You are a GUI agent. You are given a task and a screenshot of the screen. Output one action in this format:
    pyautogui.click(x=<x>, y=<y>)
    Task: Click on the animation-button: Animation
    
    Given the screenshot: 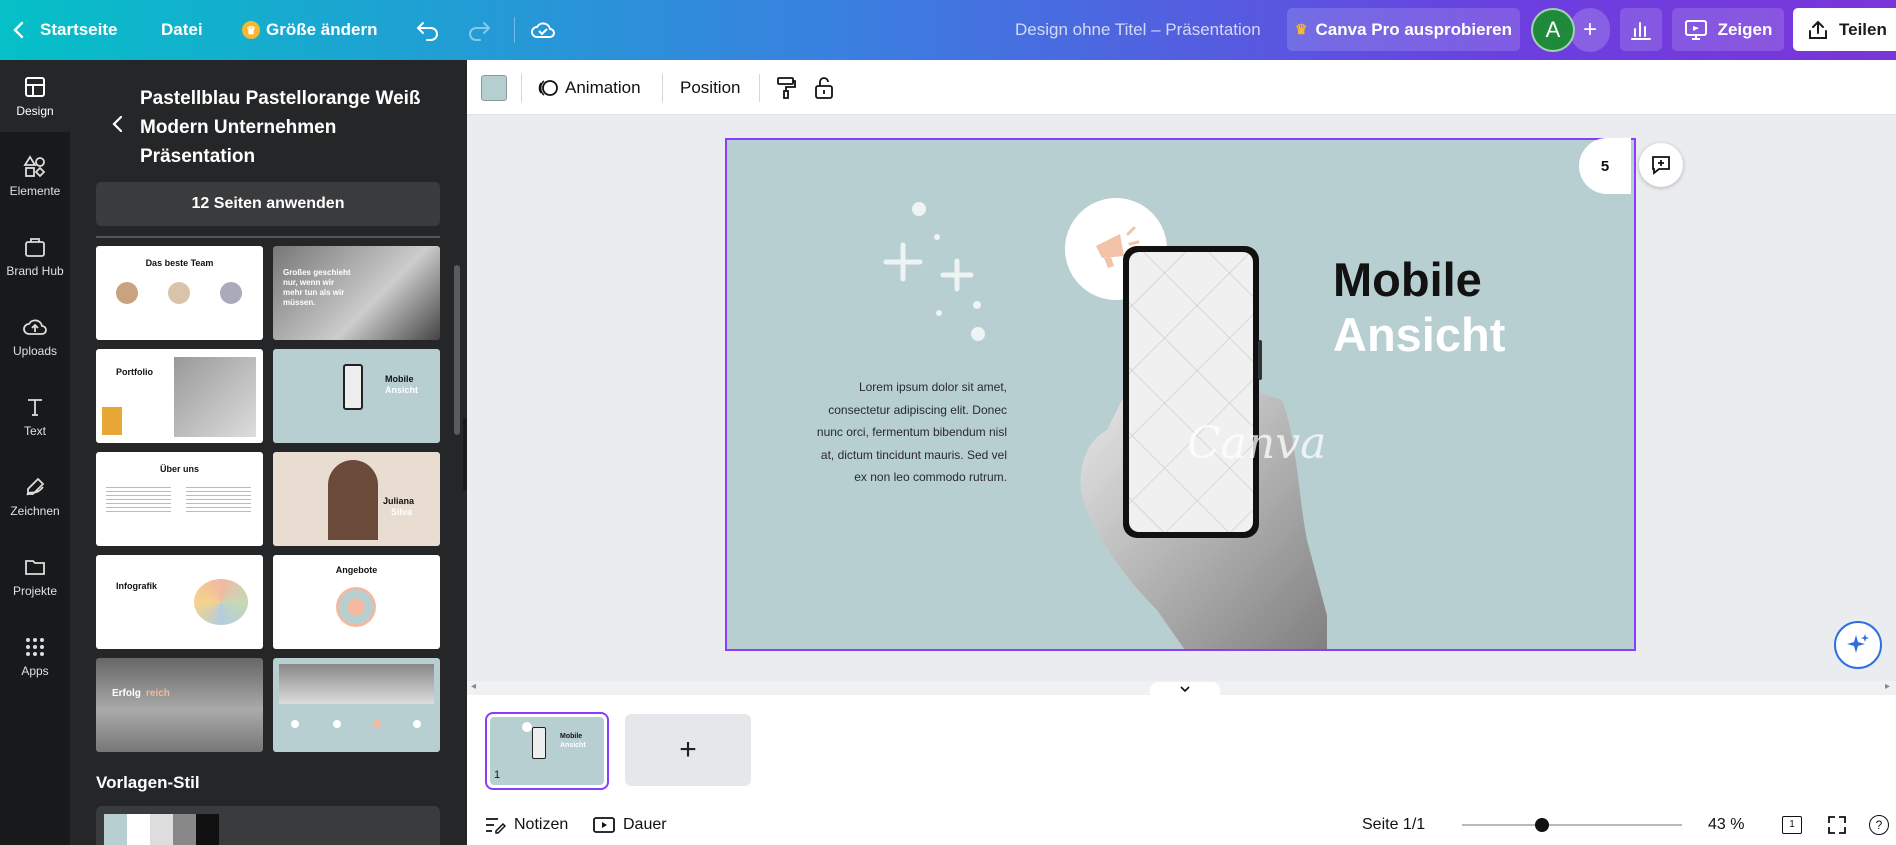 What is the action you would take?
    pyautogui.click(x=589, y=87)
    